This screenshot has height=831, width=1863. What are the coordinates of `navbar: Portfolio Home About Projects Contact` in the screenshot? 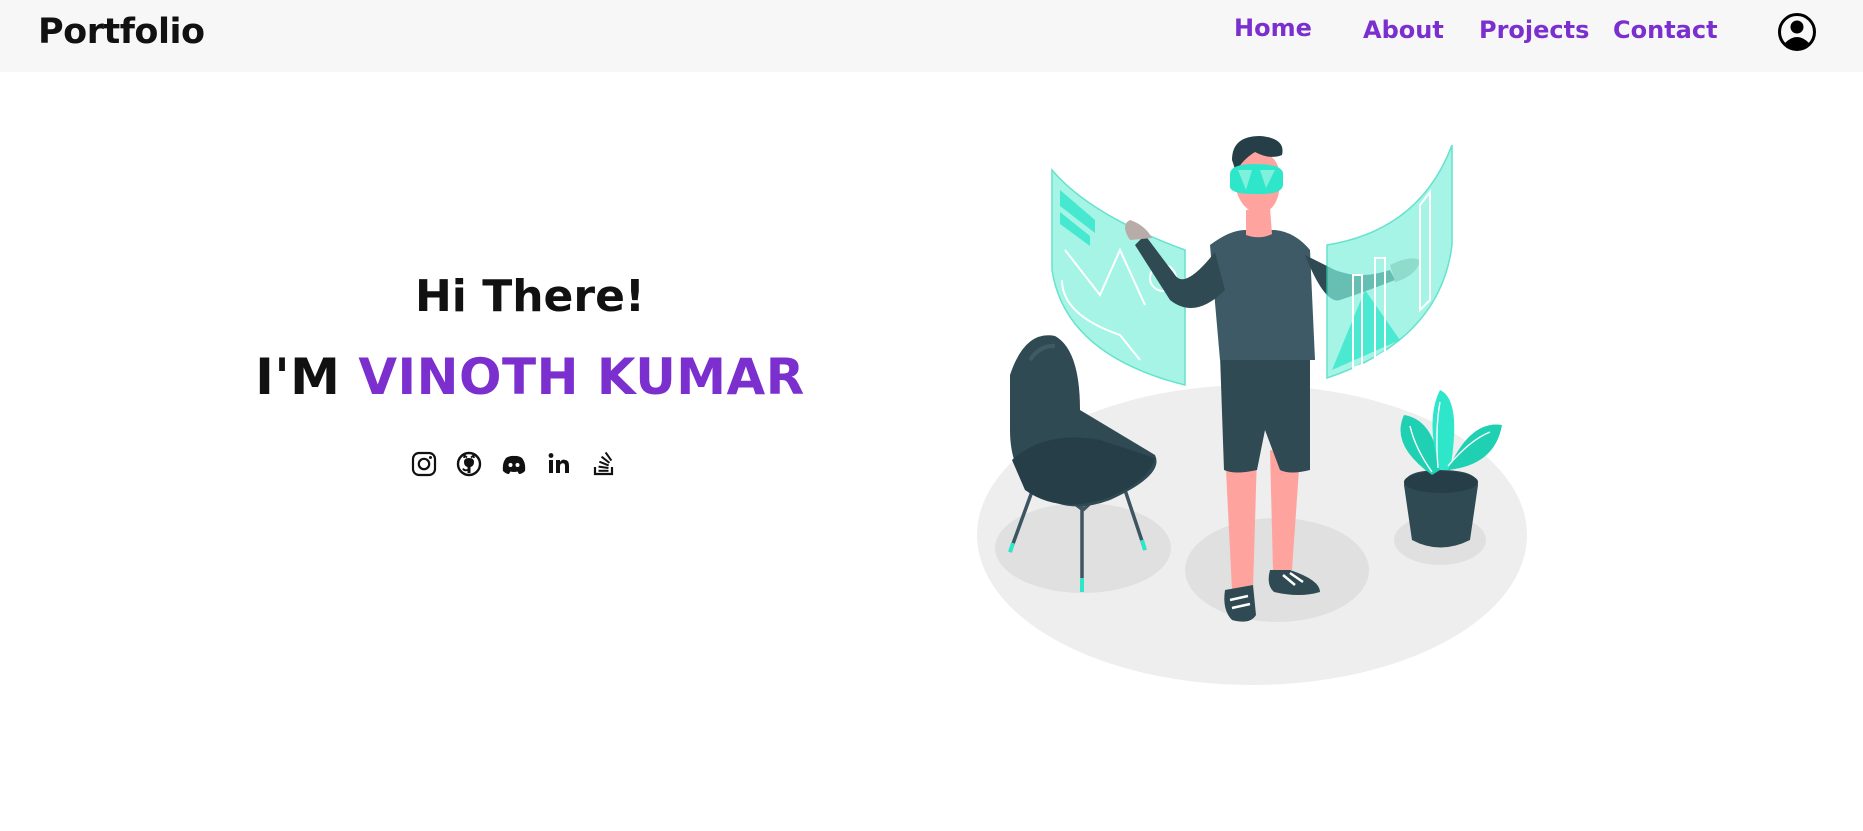 It's located at (931, 36).